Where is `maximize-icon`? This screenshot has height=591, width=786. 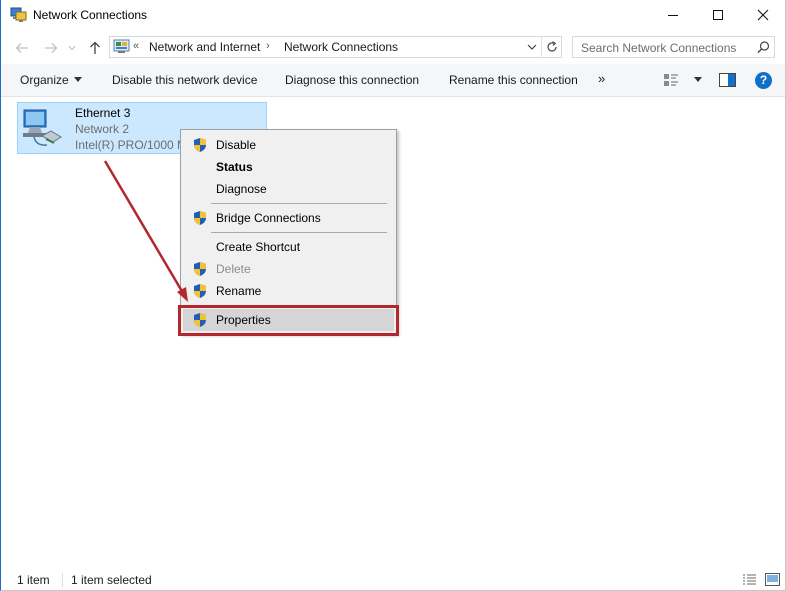 maximize-icon is located at coordinates (718, 15).